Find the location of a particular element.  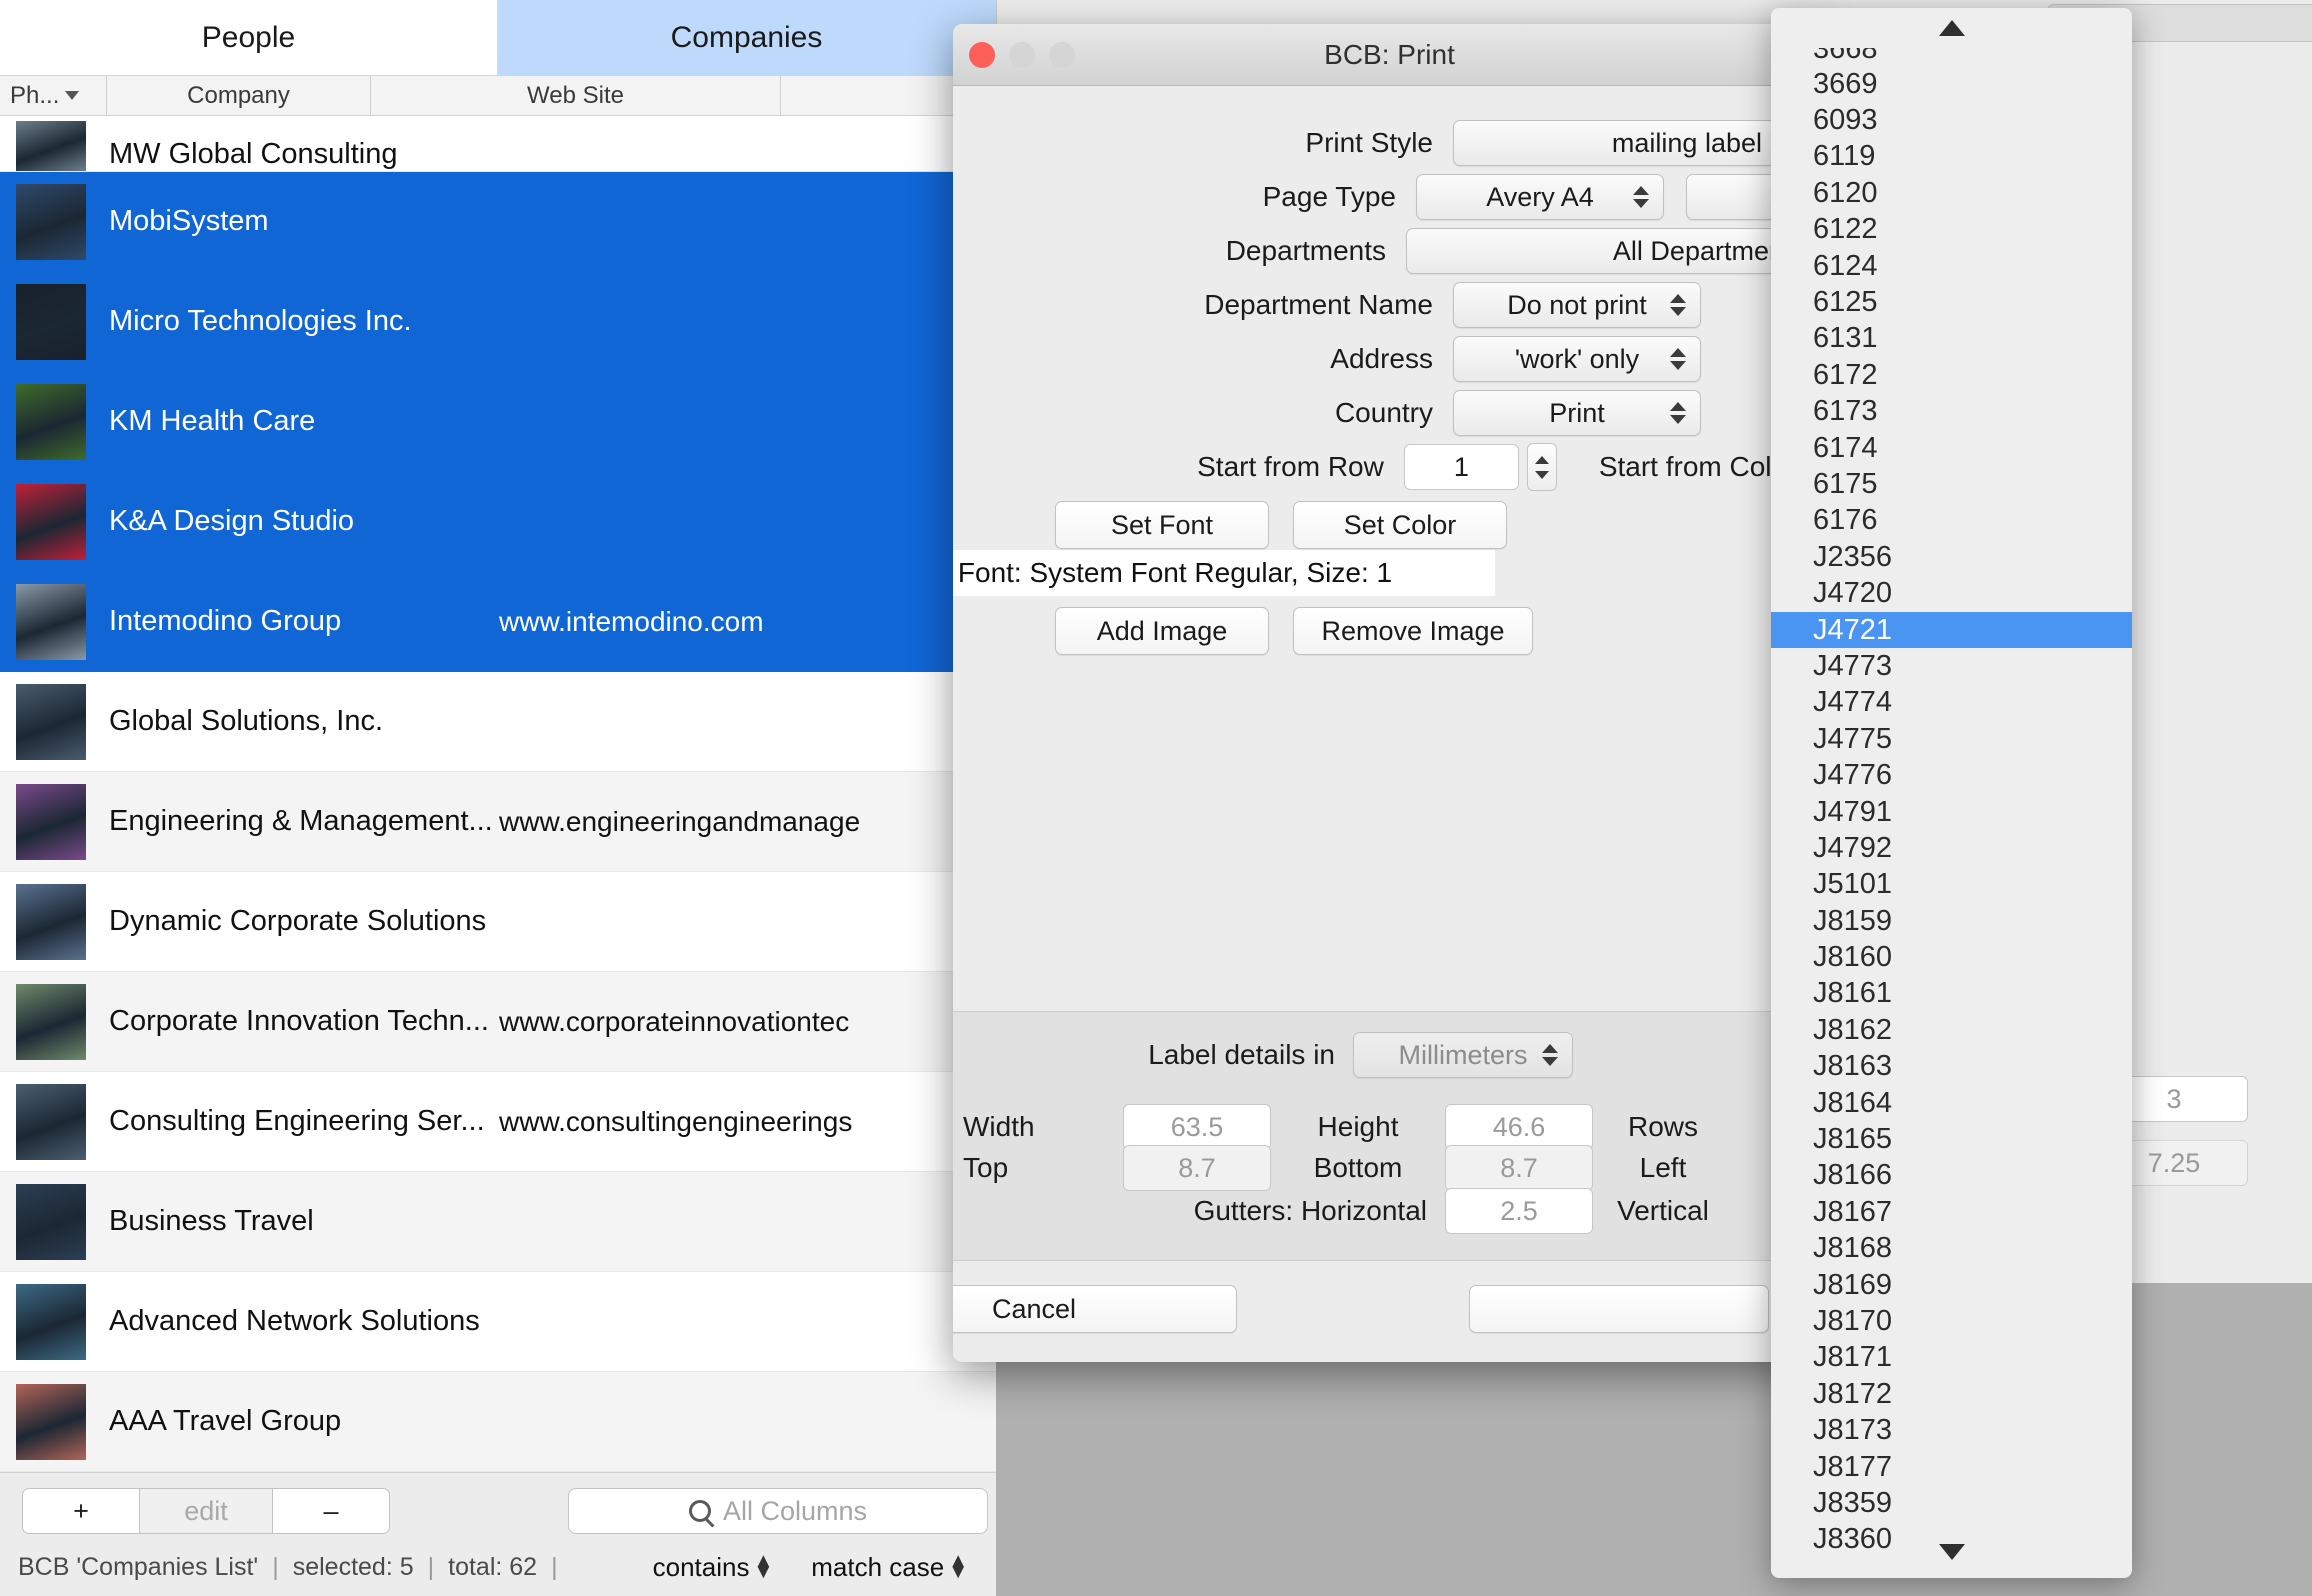

width-input: 63.5 is located at coordinates (1197, 1127).